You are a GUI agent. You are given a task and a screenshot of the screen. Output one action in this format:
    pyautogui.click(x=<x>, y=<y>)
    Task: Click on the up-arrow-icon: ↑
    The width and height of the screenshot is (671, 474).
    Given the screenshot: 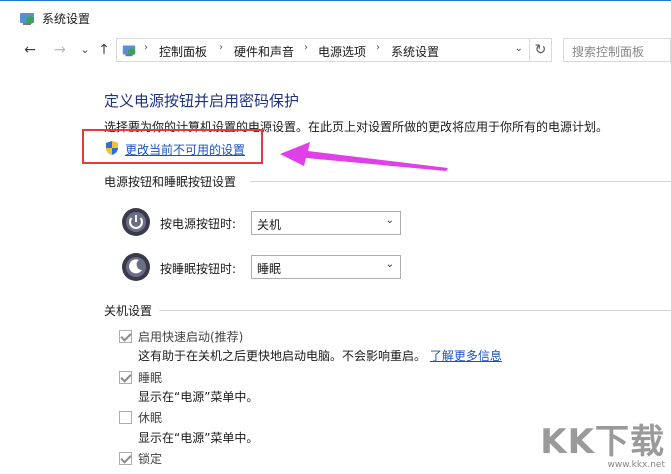 What is the action you would take?
    pyautogui.click(x=104, y=50)
    